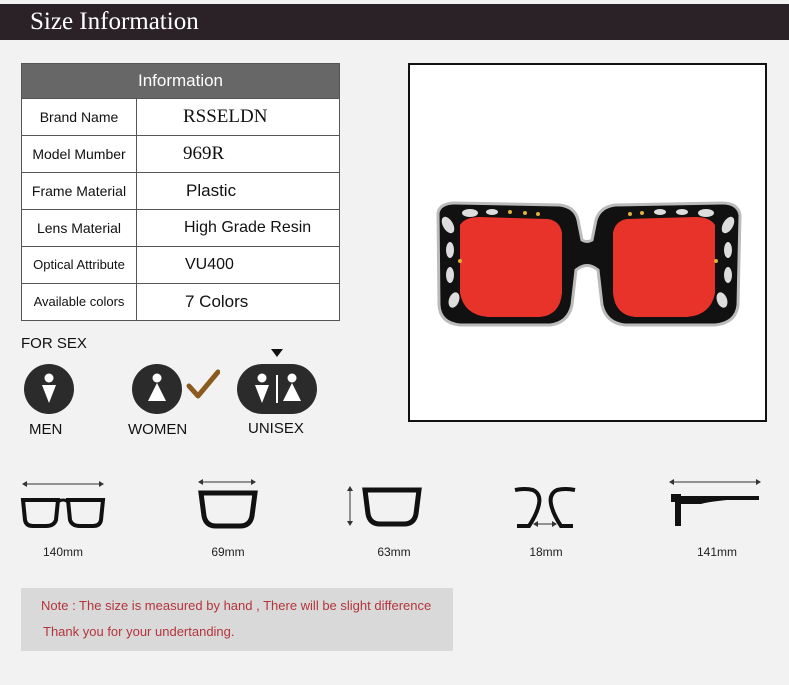  I want to click on frame-width-icon, so click(63, 504).